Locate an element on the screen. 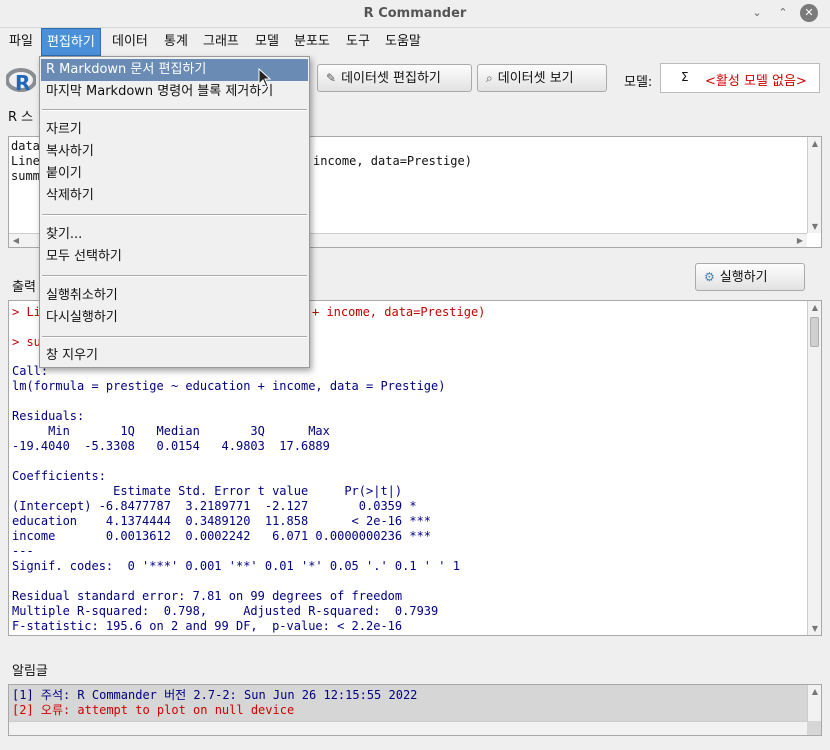 The width and height of the screenshot is (830, 750). svg-text: R is located at coordinates (22, 82).